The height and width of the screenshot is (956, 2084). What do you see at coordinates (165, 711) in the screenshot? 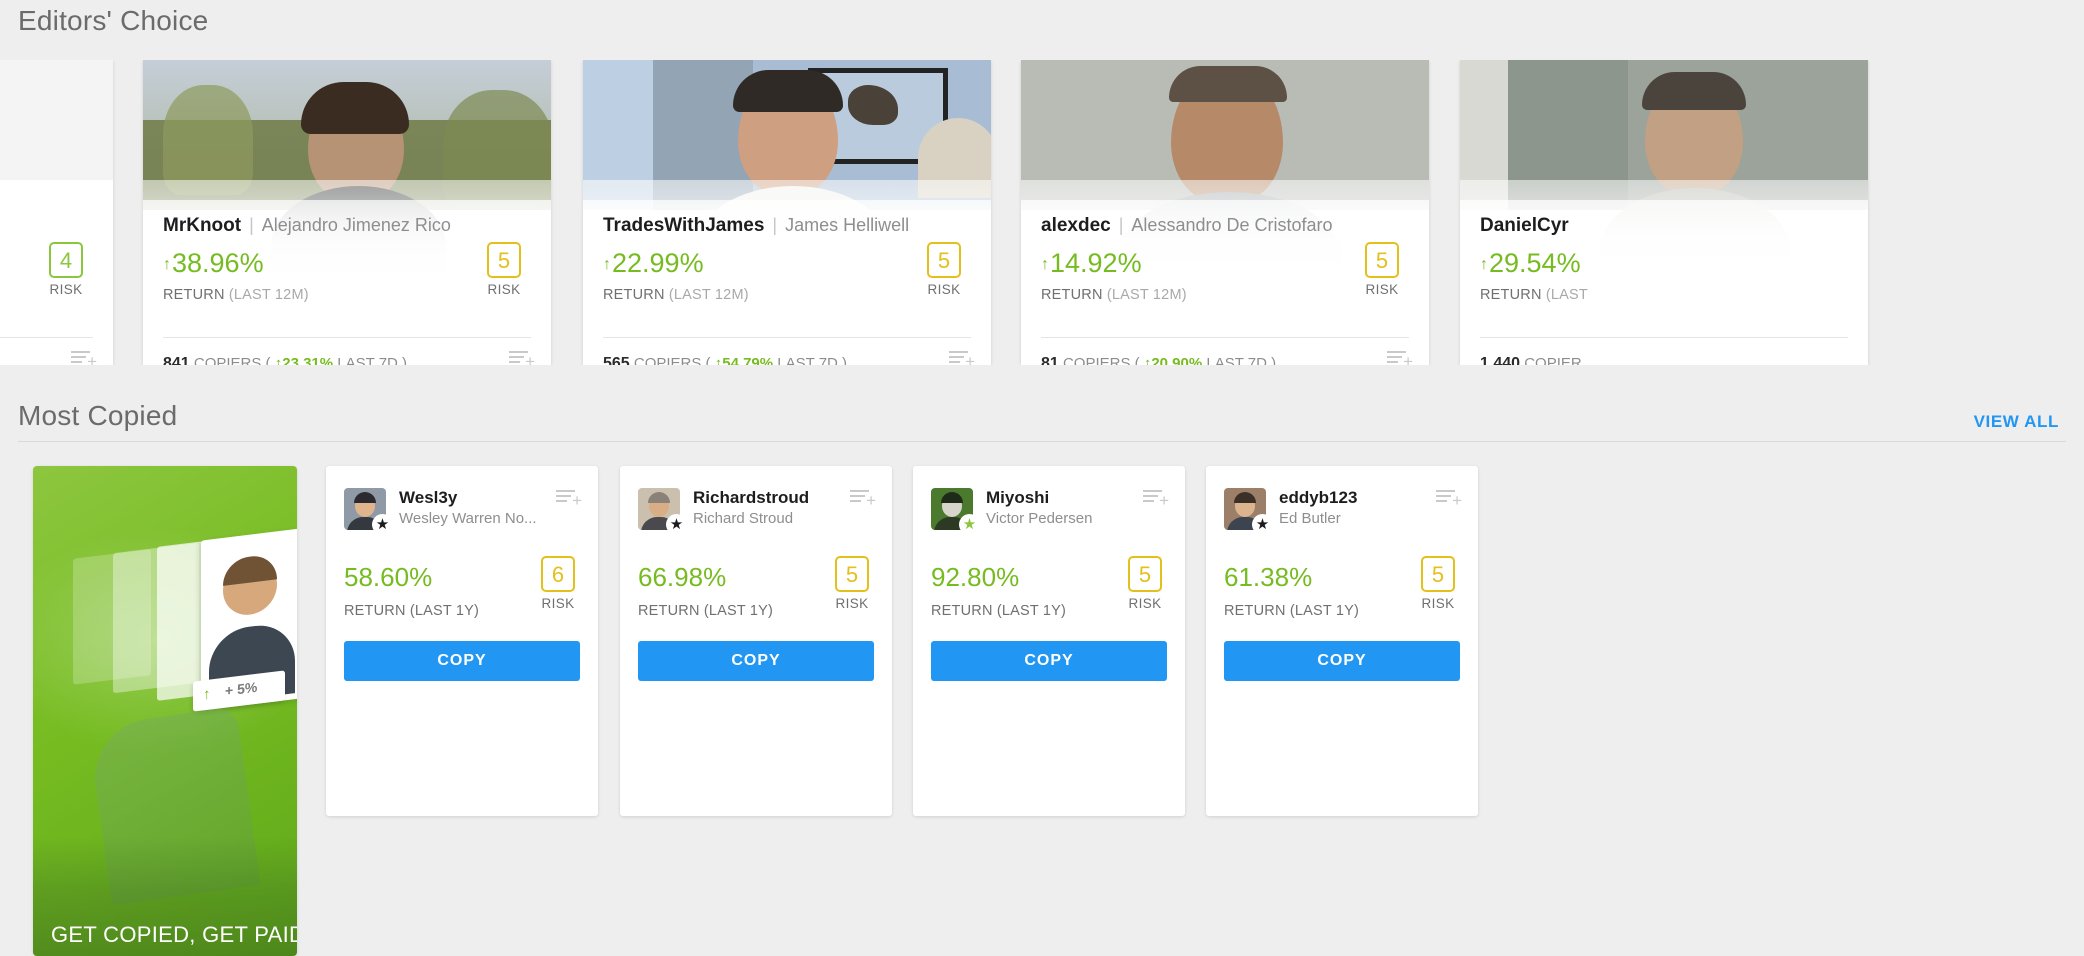
I see `promo-card-get-copied: ↑ + 5% GET COPIED, GET PAID` at bounding box center [165, 711].